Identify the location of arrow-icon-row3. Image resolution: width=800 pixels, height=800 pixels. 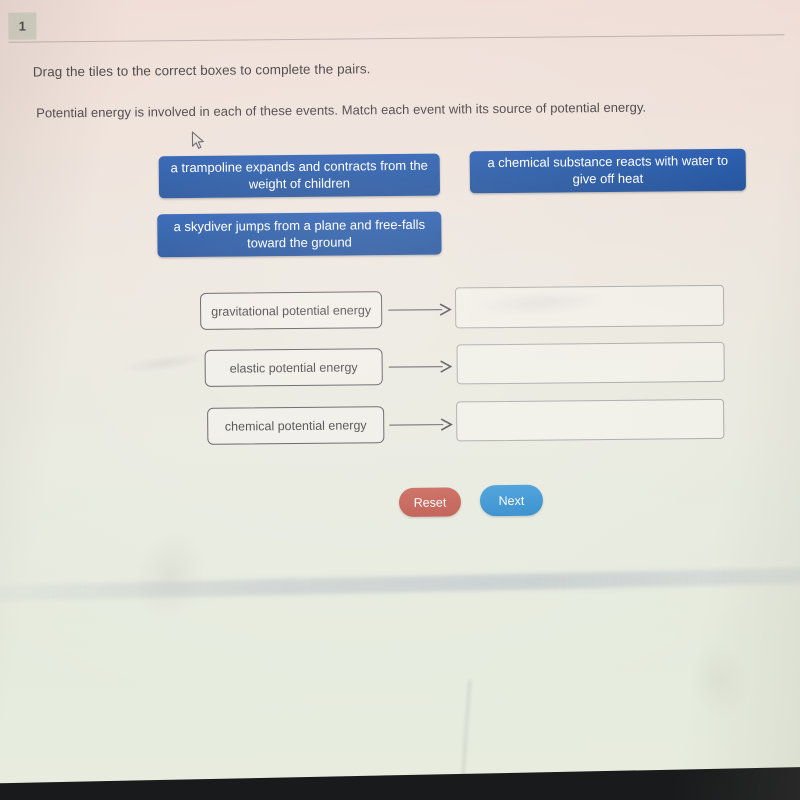
(421, 424).